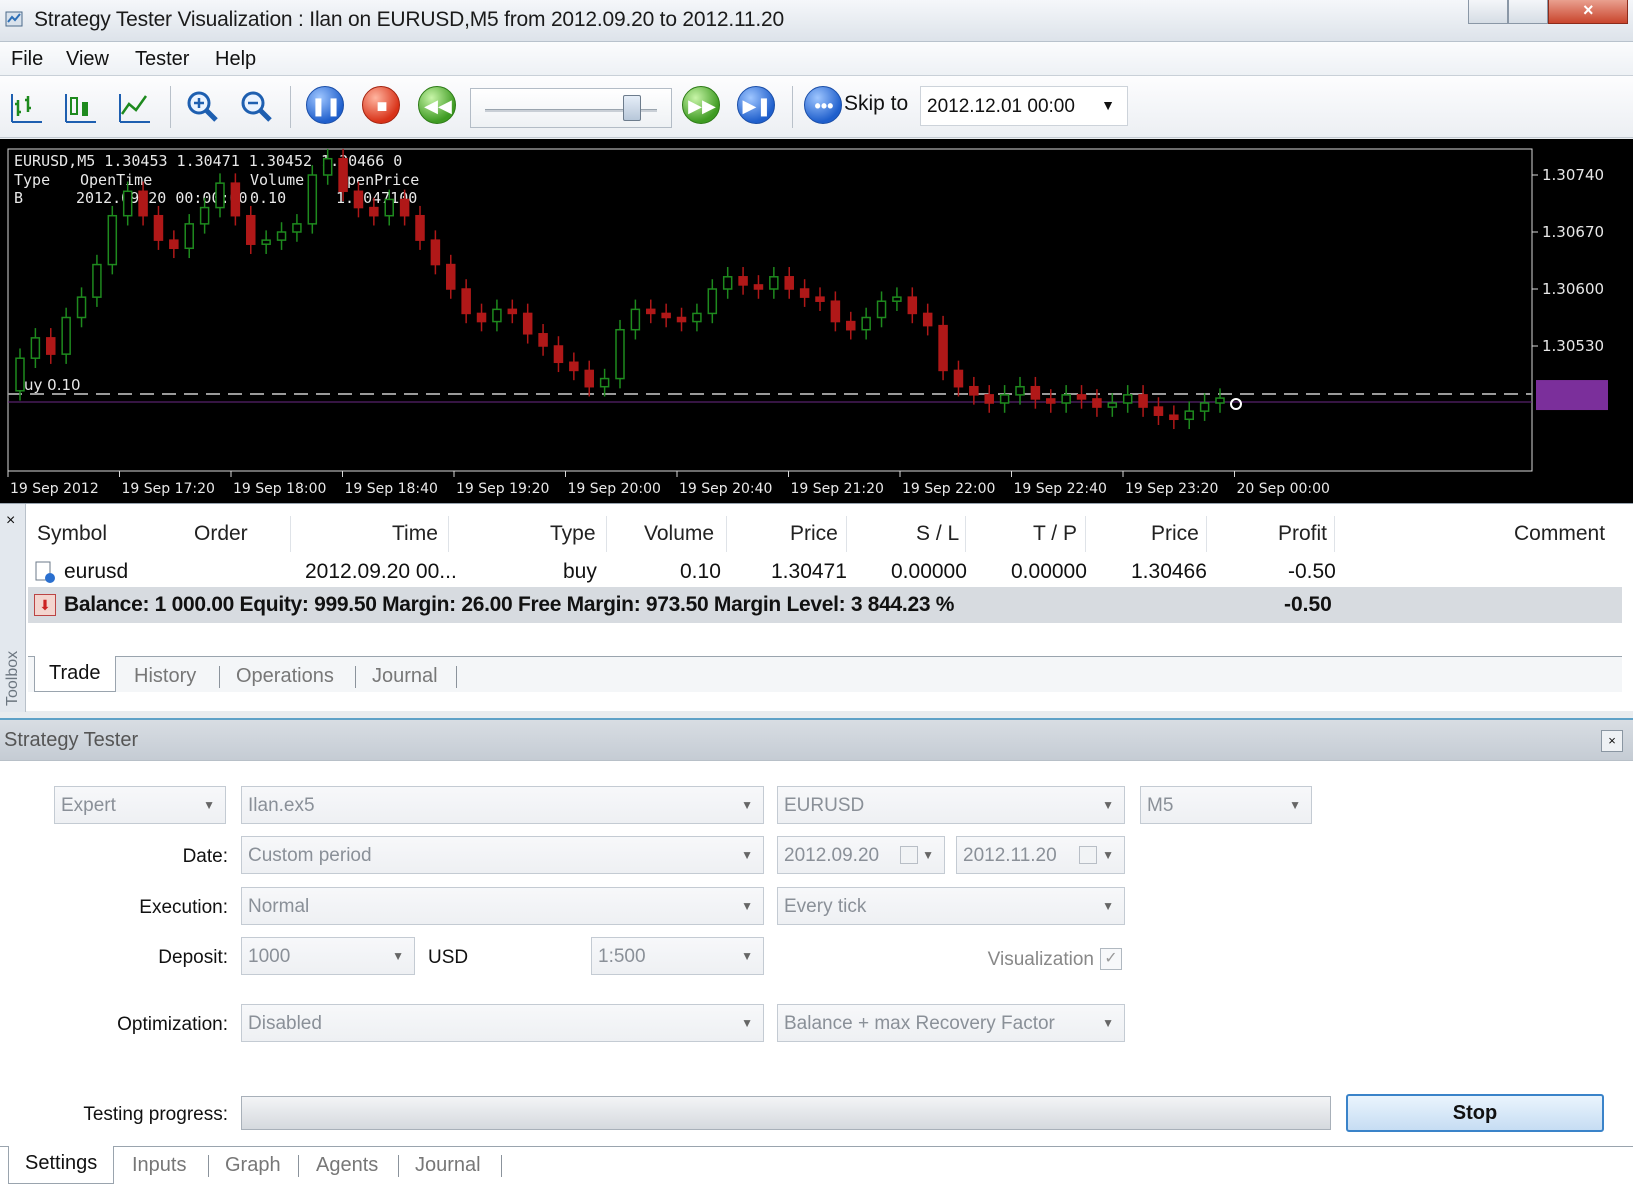 The image size is (1633, 1200). I want to click on slow-down-button: ◀◀, so click(437, 105).